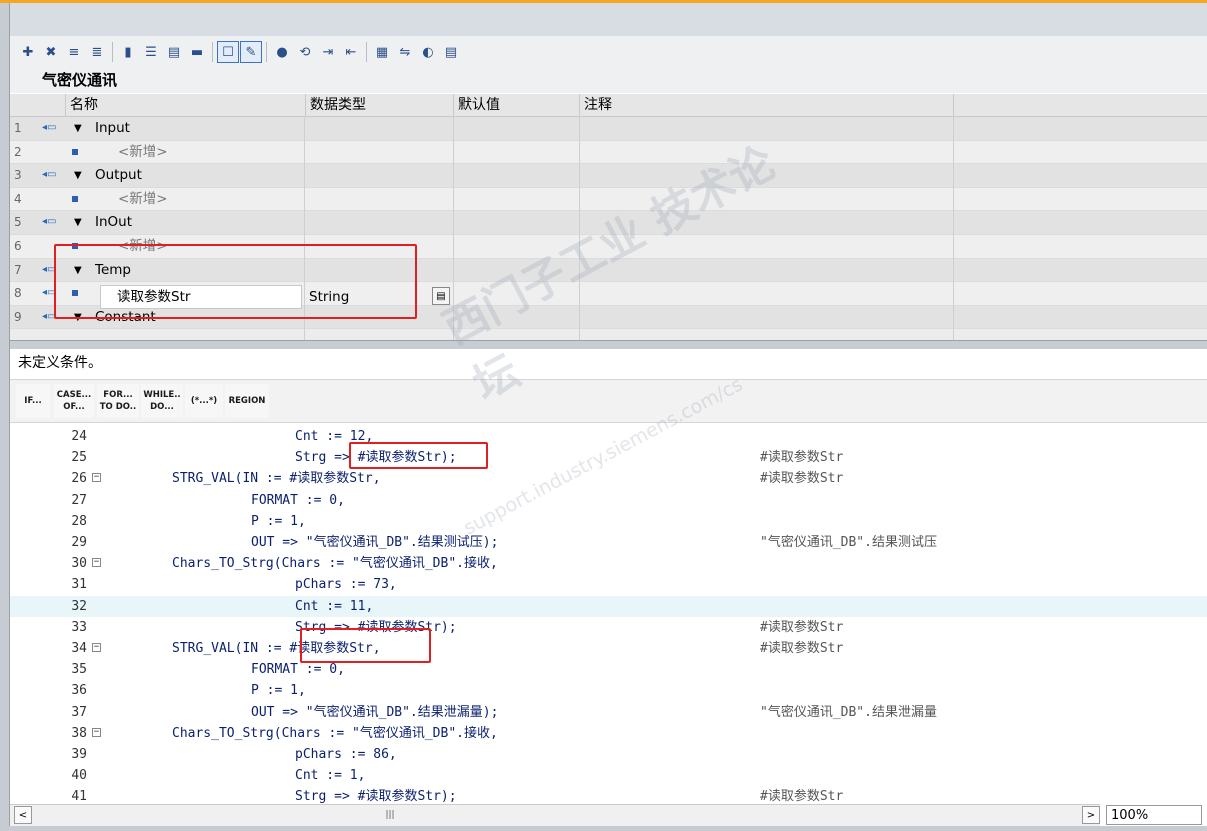 The image size is (1207, 831). Describe the element at coordinates (247, 401) in the screenshot. I see `instr-region-button: REGION` at that location.